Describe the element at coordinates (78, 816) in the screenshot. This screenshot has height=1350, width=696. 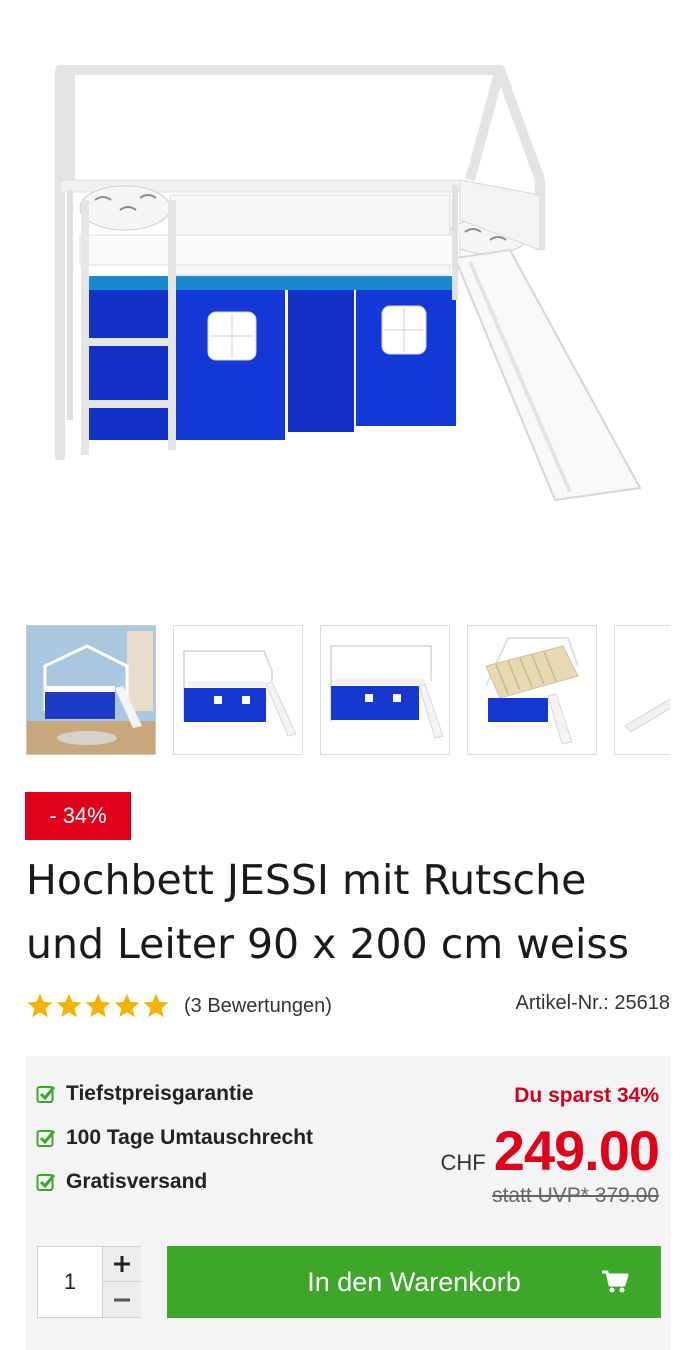
I see `discount-badge: - 34%` at that location.